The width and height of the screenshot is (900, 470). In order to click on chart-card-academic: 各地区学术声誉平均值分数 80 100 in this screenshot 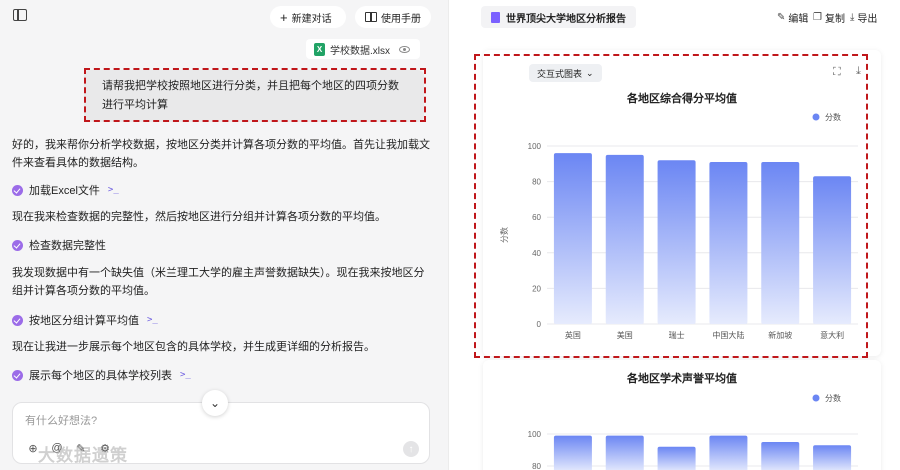, I will do `click(682, 415)`.